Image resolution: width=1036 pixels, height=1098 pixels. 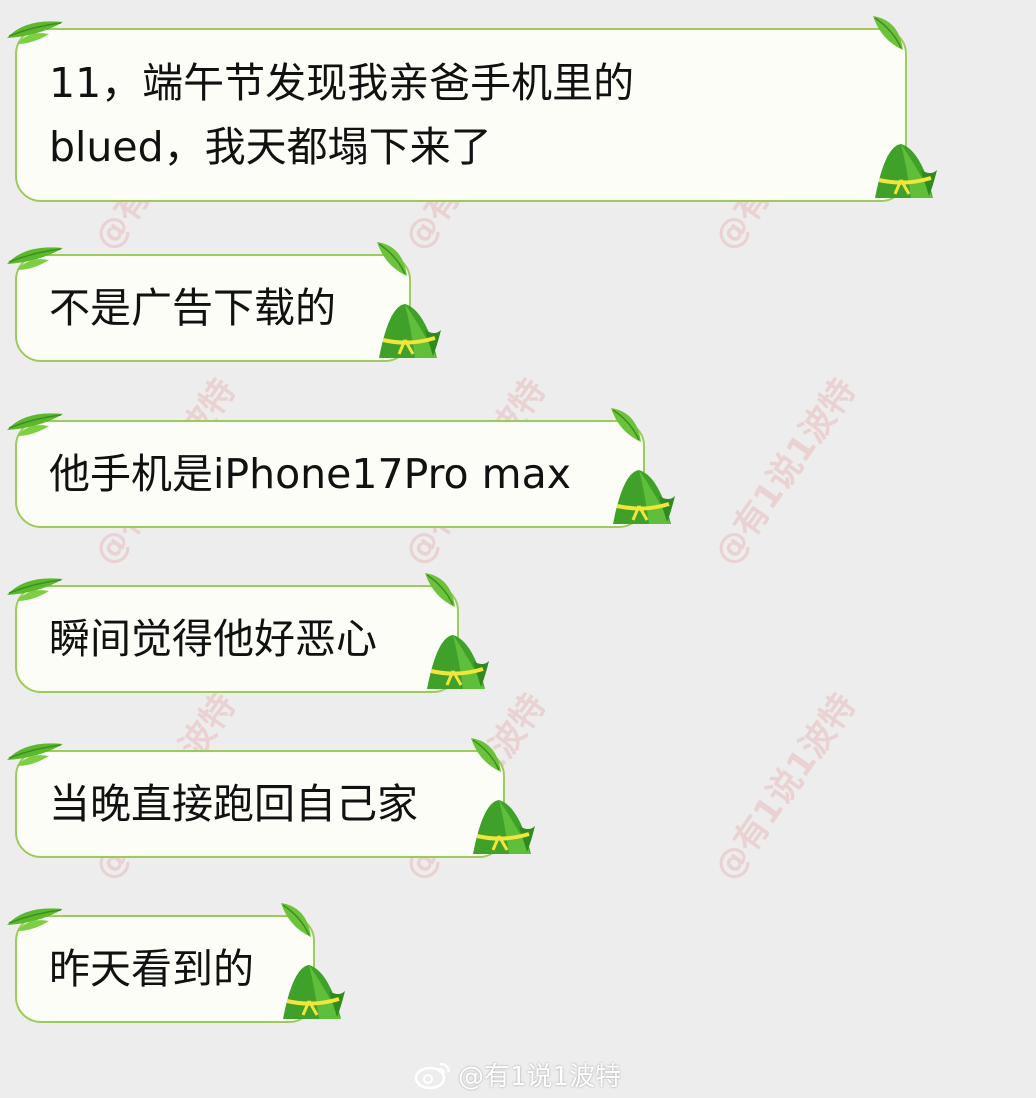 What do you see at coordinates (432, 1075) in the screenshot?
I see `weibo-icon` at bounding box center [432, 1075].